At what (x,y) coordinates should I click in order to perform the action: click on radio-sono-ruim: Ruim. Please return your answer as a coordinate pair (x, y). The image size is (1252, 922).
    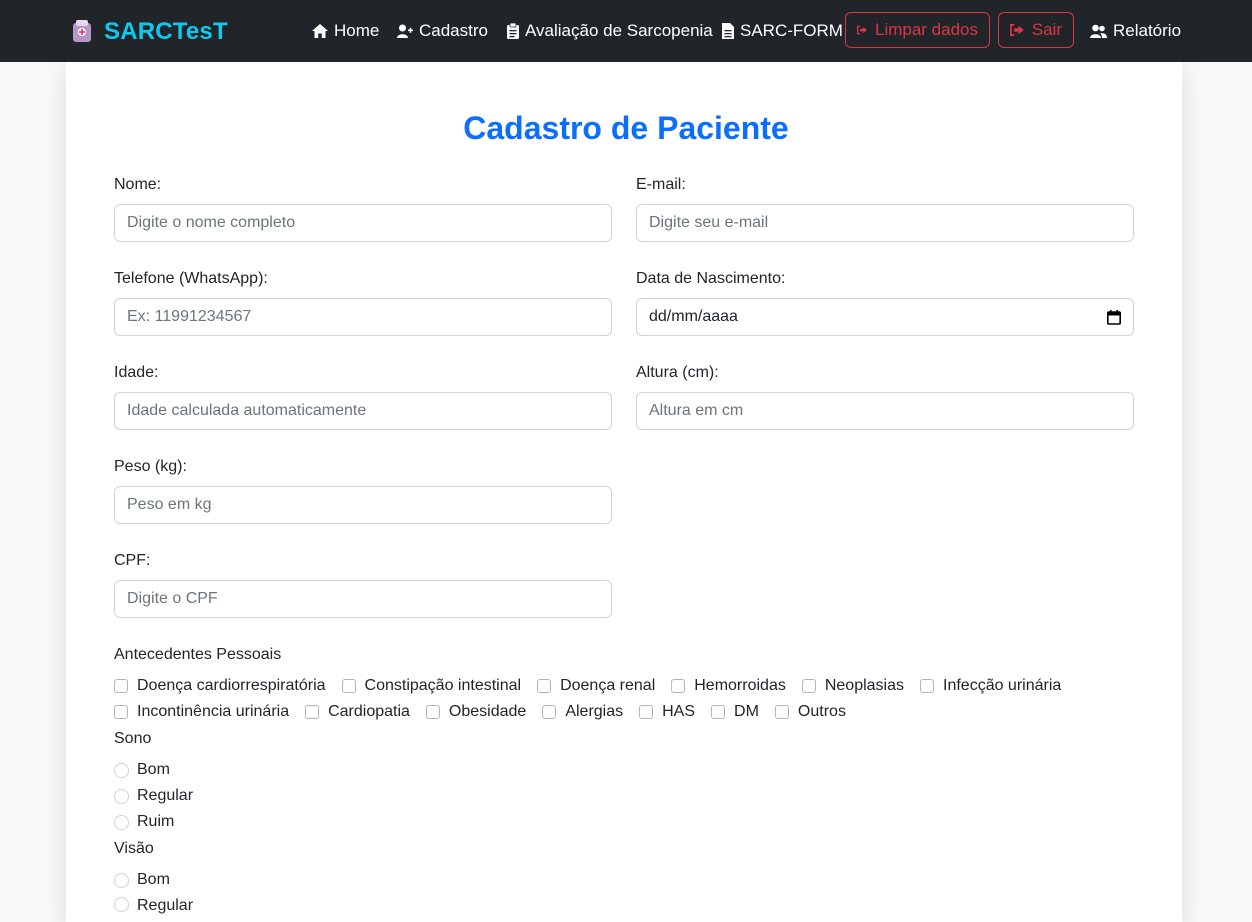
    Looking at the image, I should click on (144, 822).